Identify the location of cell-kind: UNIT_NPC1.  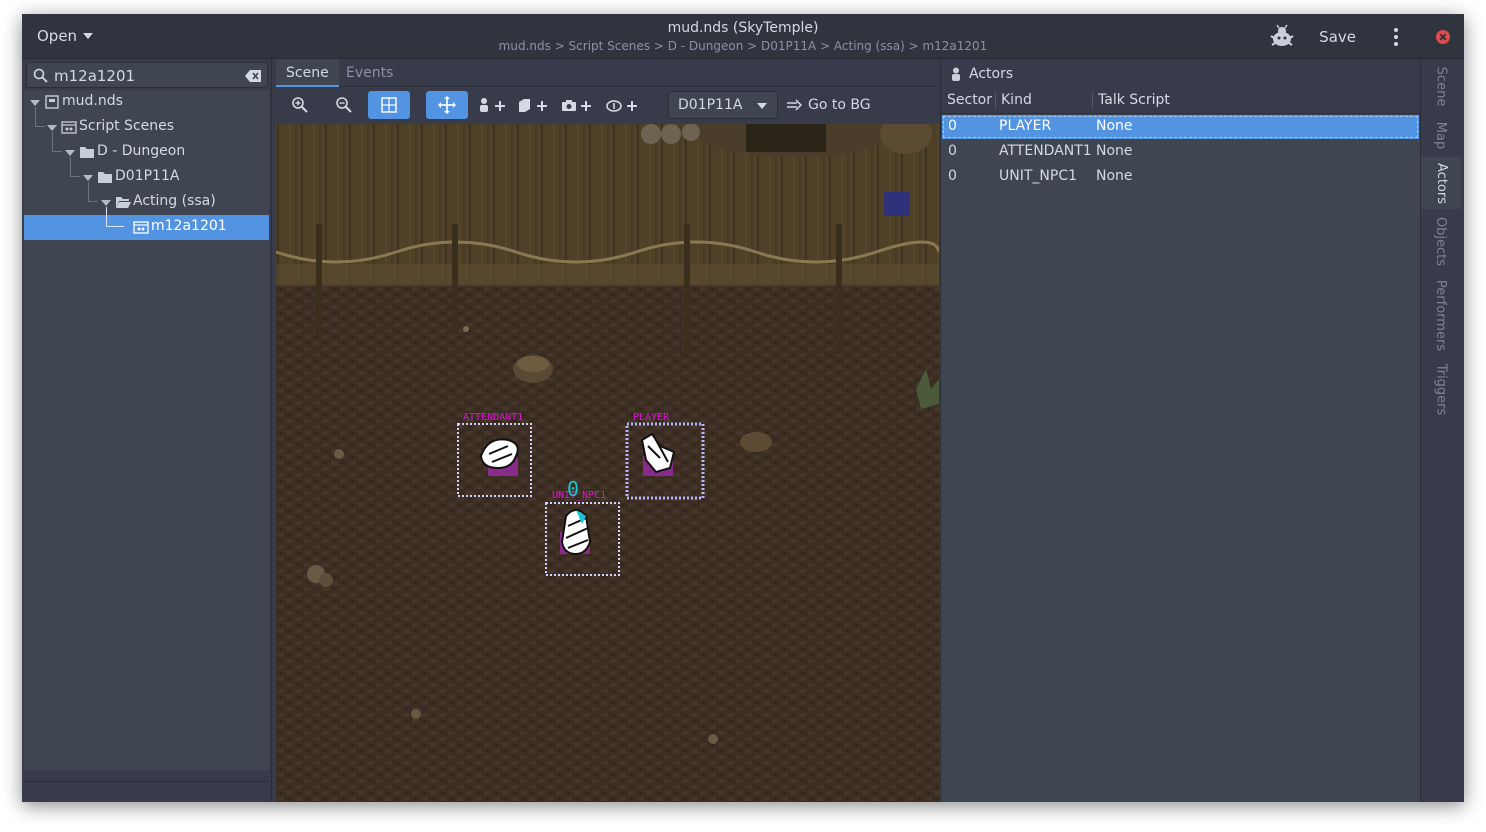
(1038, 176).